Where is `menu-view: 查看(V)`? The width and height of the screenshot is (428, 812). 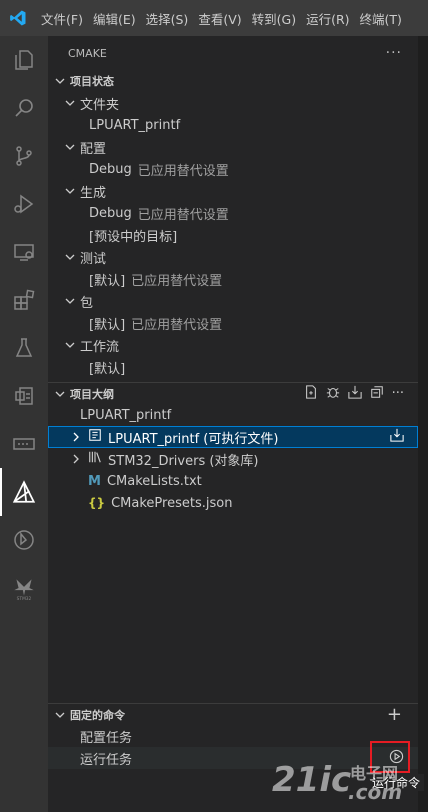 menu-view: 查看(V) is located at coordinates (219, 18).